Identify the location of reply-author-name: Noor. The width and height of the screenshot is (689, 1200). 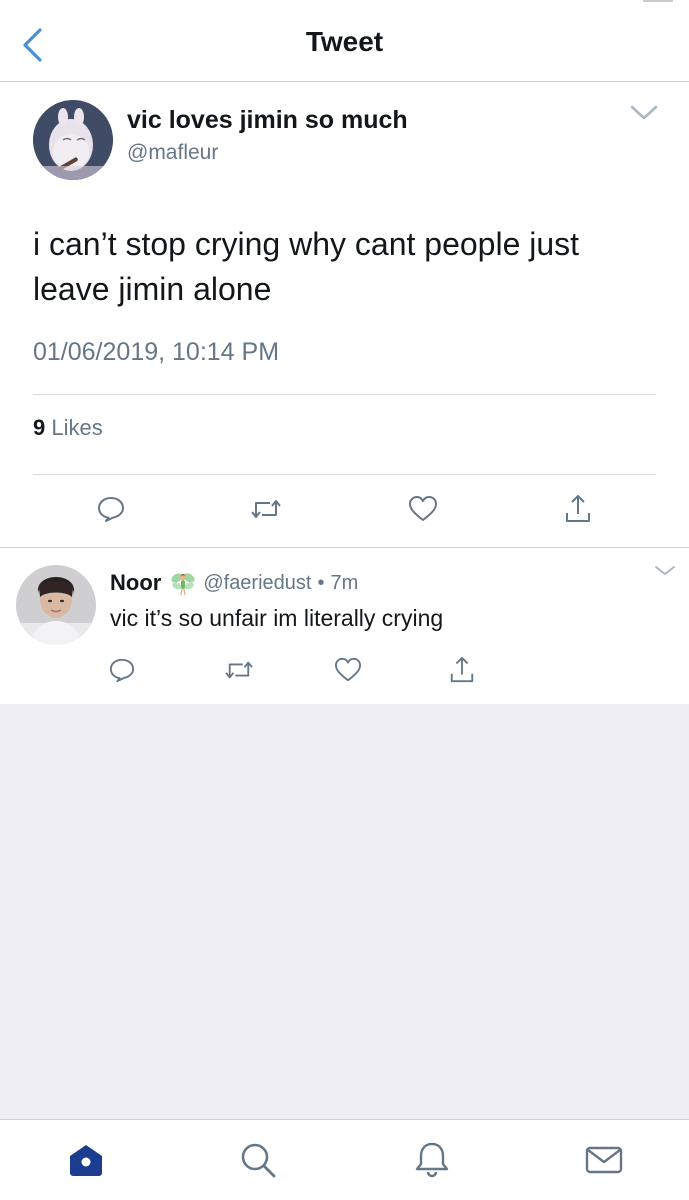
(135, 583).